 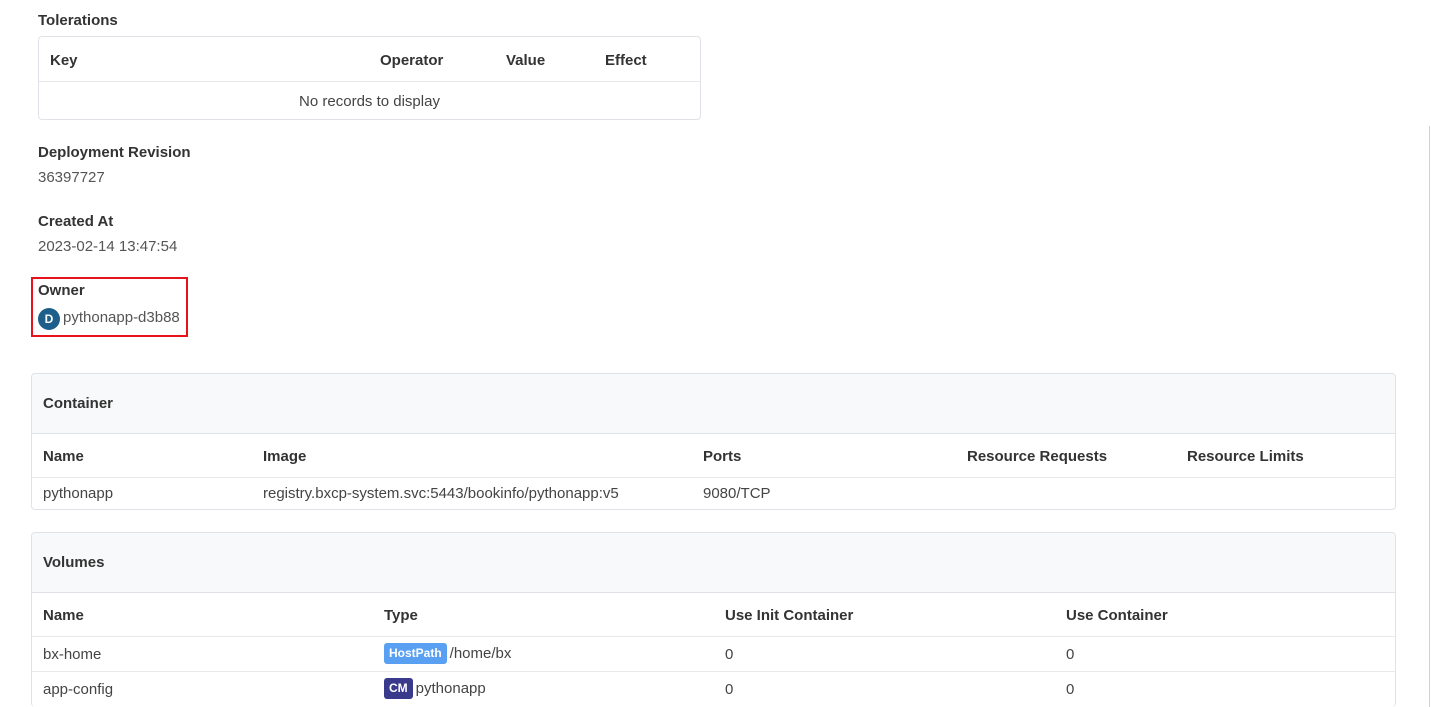 I want to click on deployment-revision-label: Deployment Revision, so click(x=114, y=152).